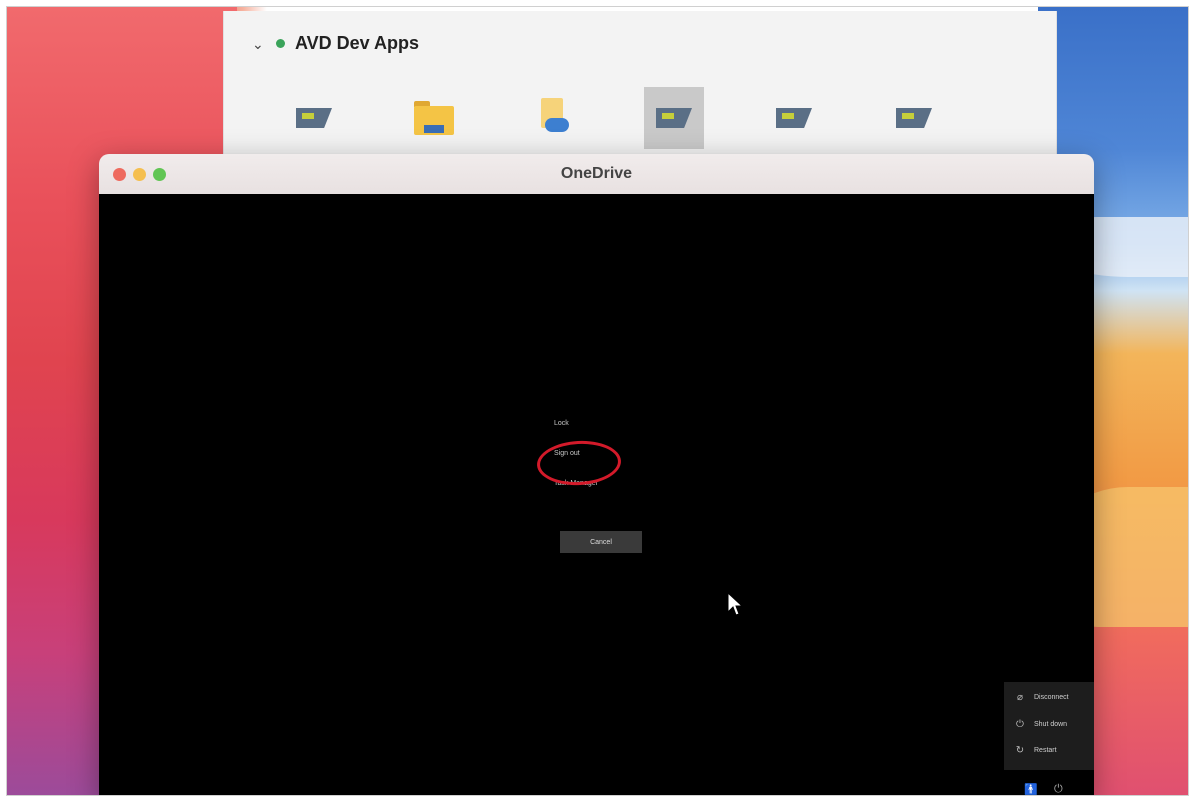 The image size is (1191, 798). I want to click on app-tile-selected, so click(674, 122).